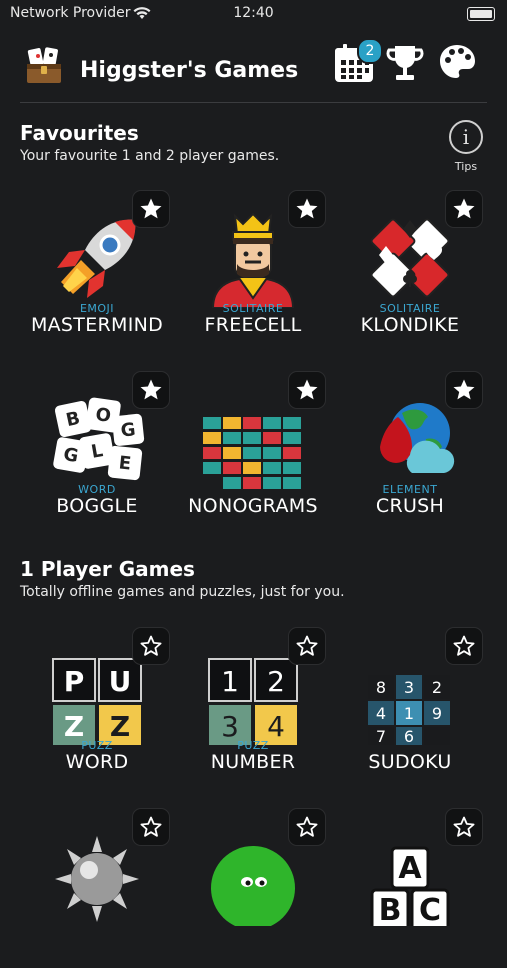 The height and width of the screenshot is (968, 507). I want to click on puzz-number-digit: 2, so click(276, 681).